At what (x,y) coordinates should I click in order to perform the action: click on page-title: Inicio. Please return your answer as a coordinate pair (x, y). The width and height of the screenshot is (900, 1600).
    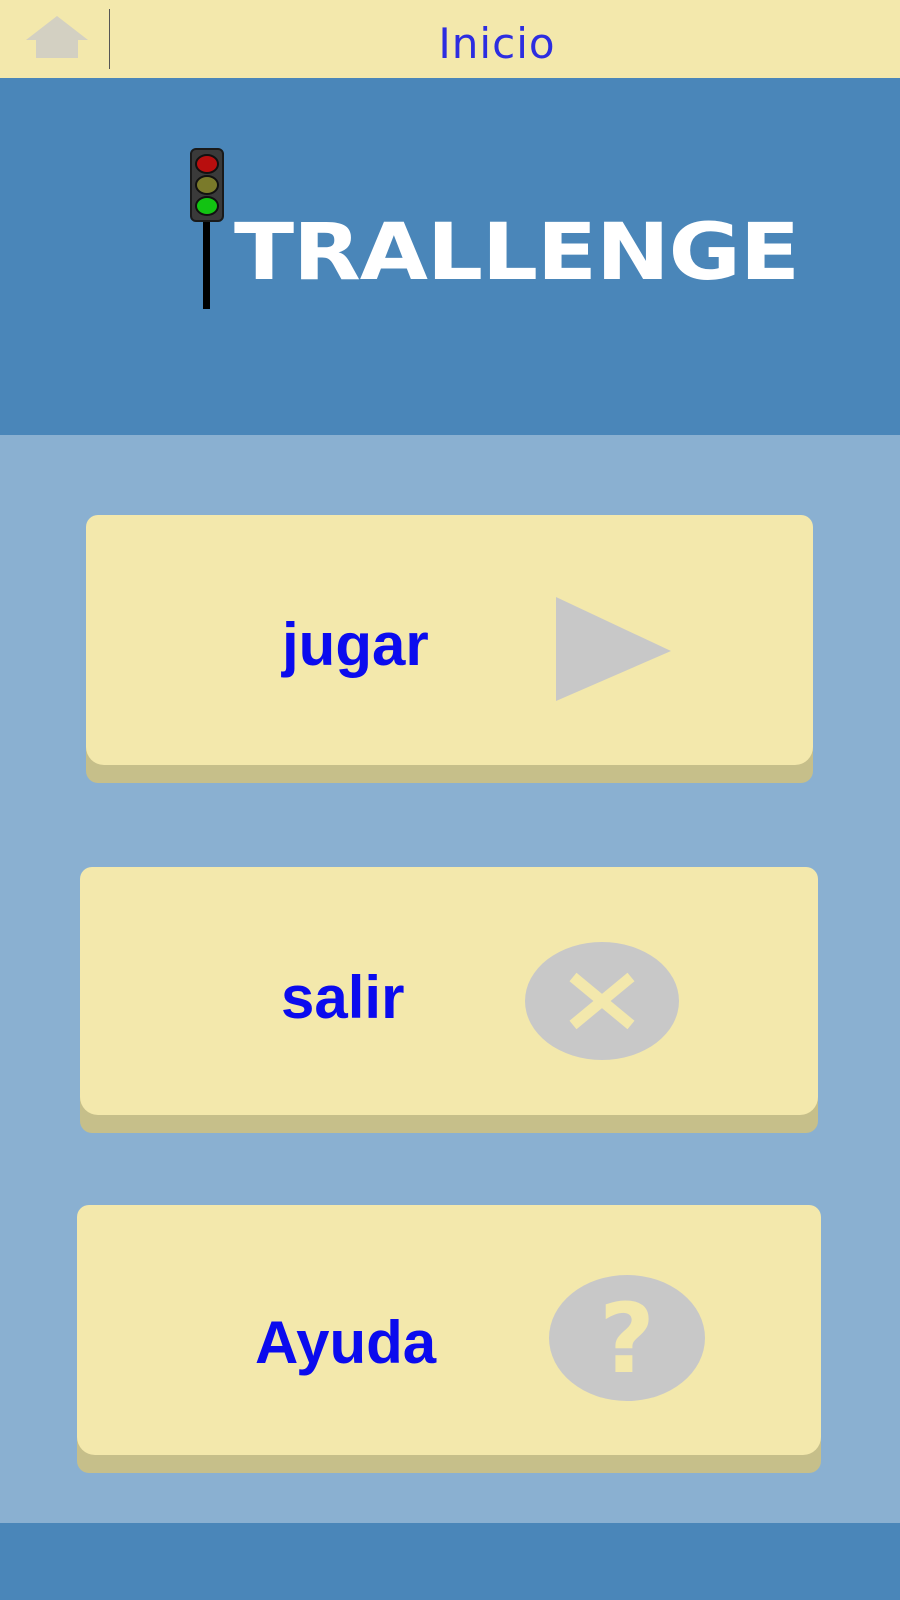
    Looking at the image, I should click on (497, 43).